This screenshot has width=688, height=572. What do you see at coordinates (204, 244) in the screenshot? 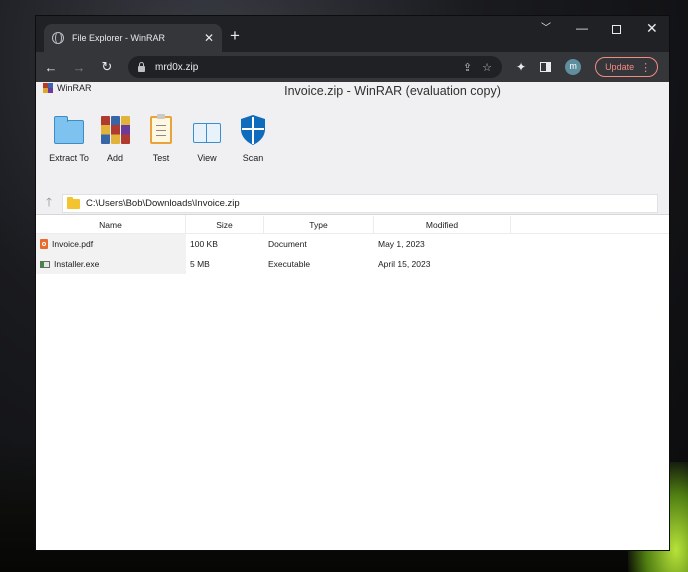
I see `file-size: 100 KB` at bounding box center [204, 244].